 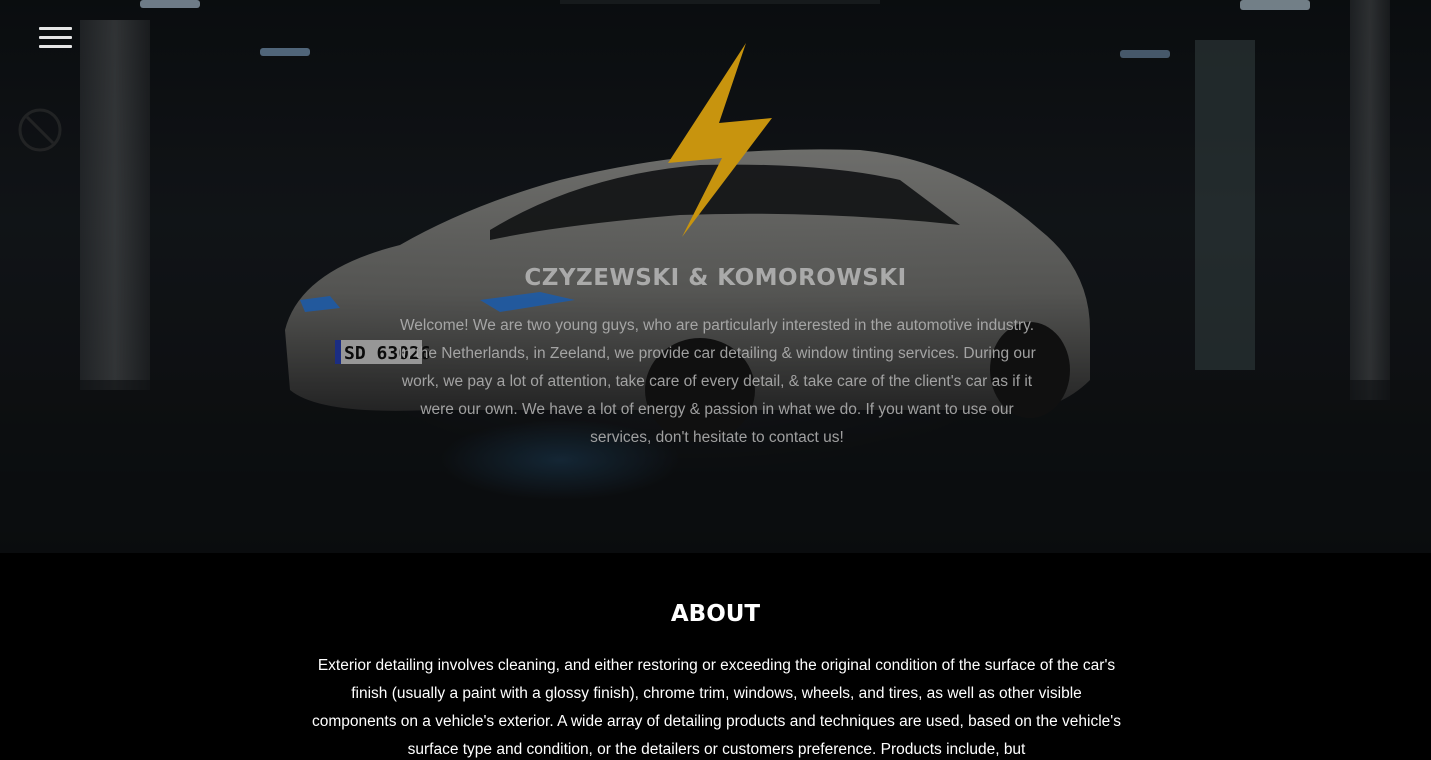 I want to click on hamburger-menu-icon, so click(x=55, y=39).